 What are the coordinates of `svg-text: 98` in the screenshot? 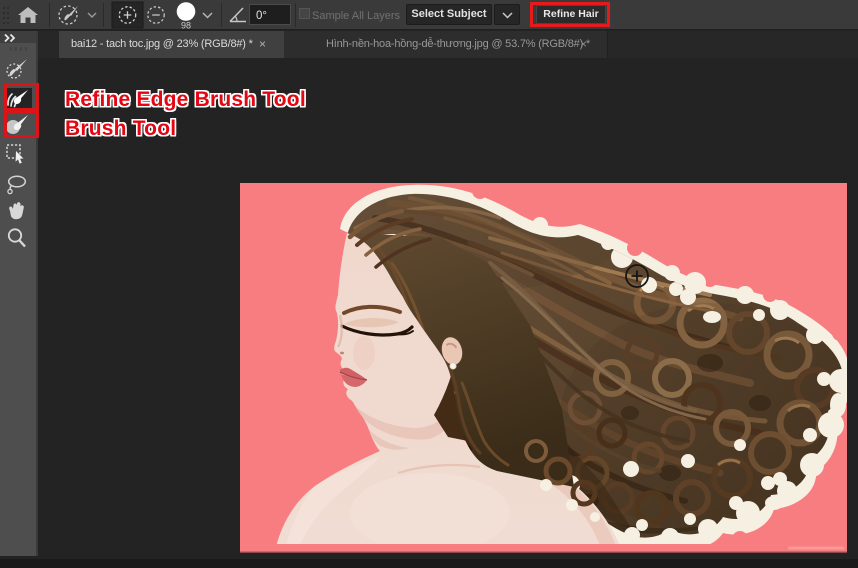 It's located at (186, 26).